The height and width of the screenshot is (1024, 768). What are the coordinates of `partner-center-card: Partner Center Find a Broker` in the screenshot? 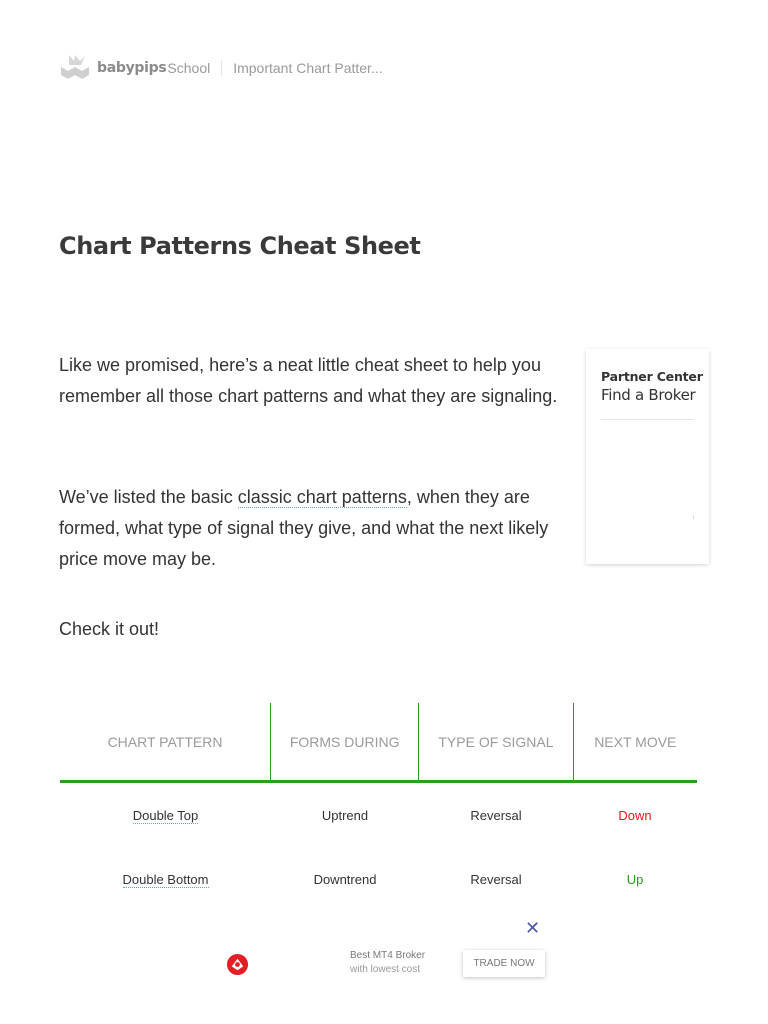 It's located at (647, 456).